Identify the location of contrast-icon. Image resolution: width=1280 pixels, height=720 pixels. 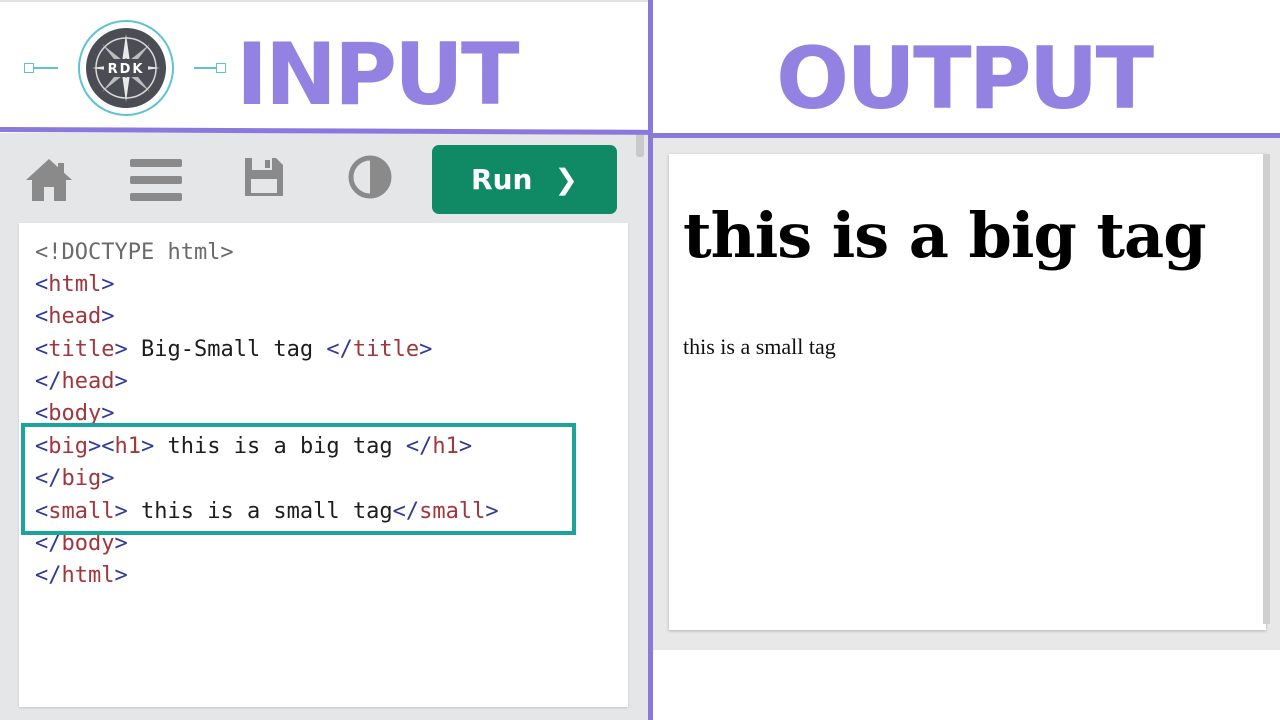
(373, 180).